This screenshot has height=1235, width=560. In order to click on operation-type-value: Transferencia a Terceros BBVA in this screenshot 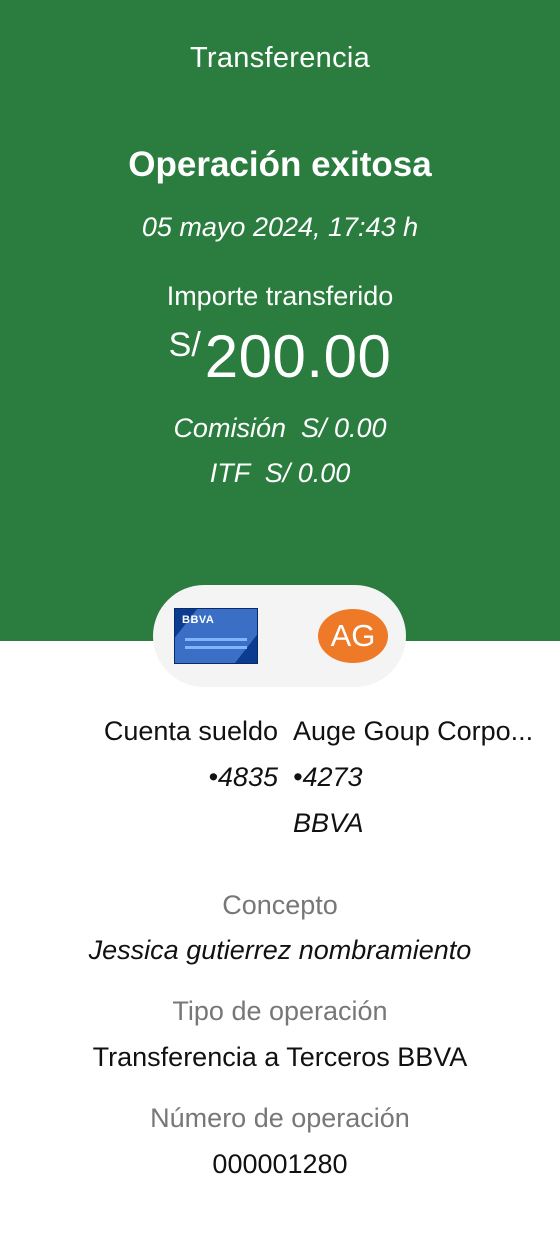, I will do `click(280, 1057)`.